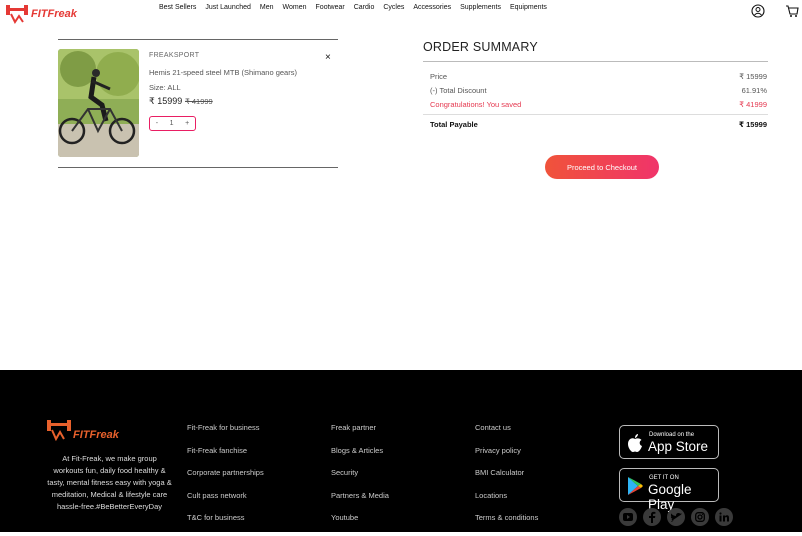 This screenshot has height=536, width=802. Describe the element at coordinates (753, 76) in the screenshot. I see `summary-value: ₹ 15999` at that location.